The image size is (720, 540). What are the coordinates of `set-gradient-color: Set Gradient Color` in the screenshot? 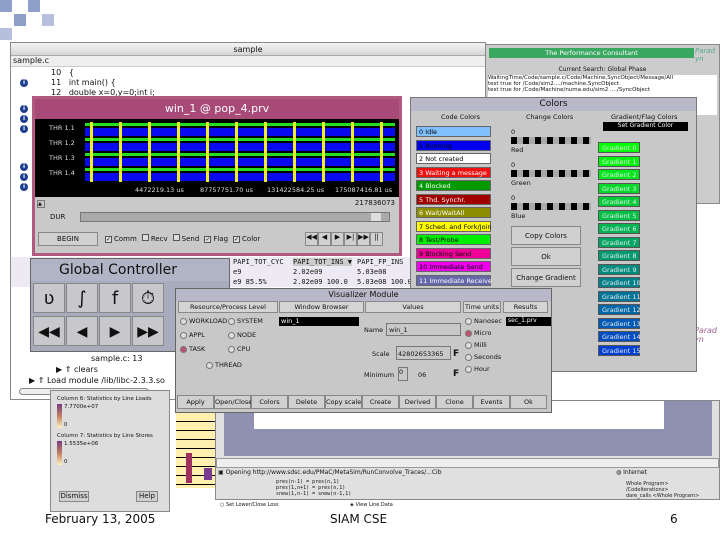 It's located at (645, 126).